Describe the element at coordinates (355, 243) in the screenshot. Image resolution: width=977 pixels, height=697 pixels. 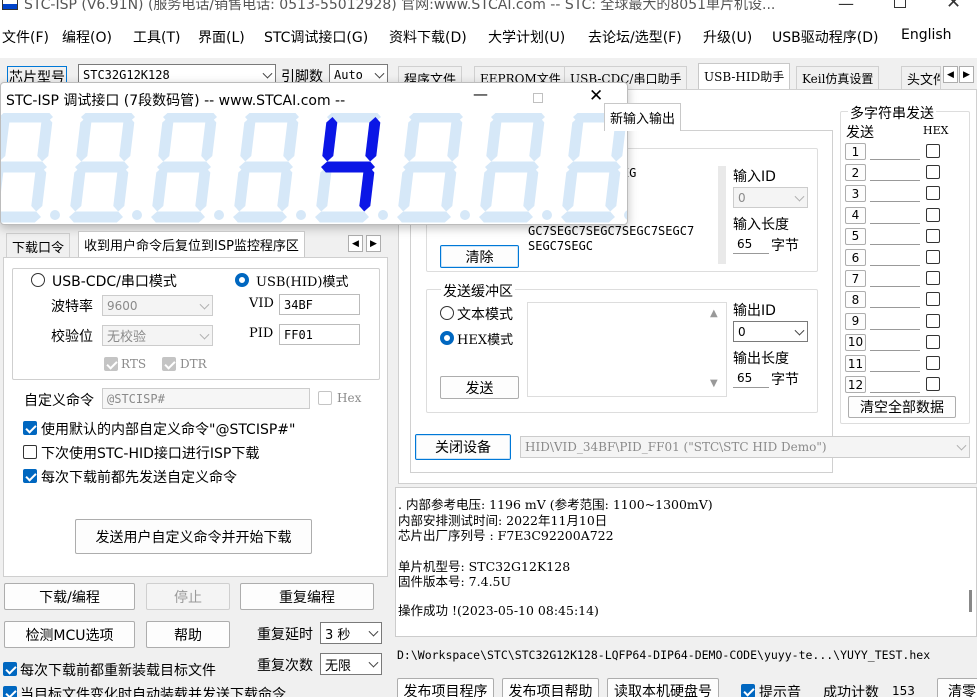
I see `left-tab-scroll-left-icon: ◀` at that location.